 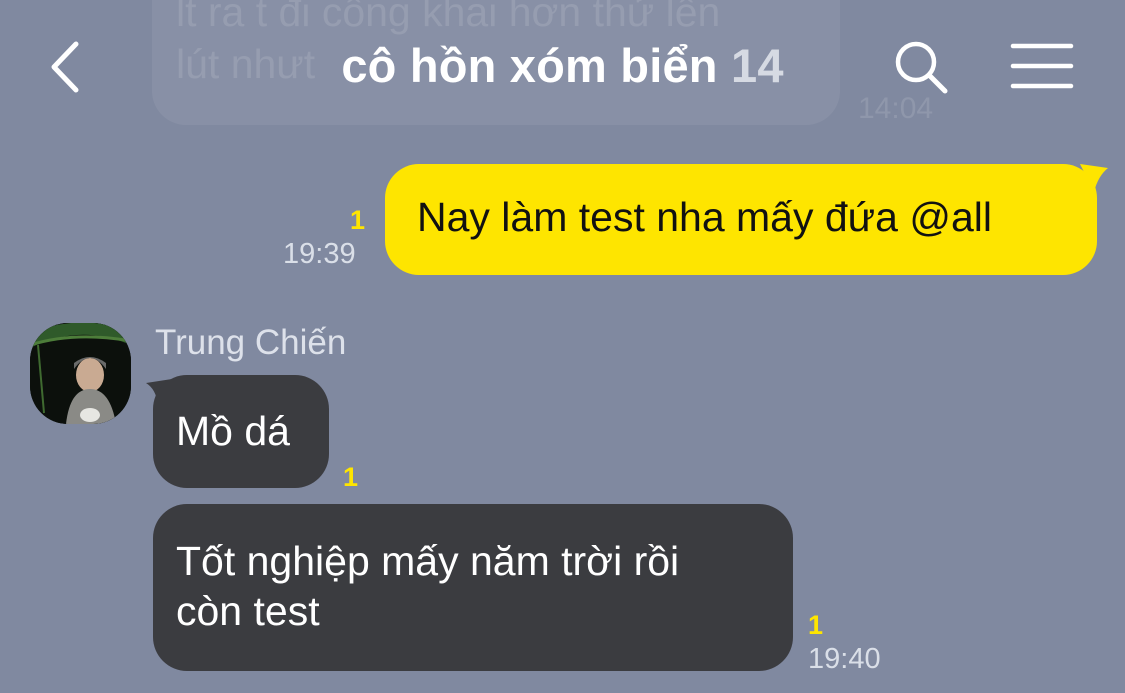 What do you see at coordinates (757, 65) in the screenshot?
I see `member-count: 14` at bounding box center [757, 65].